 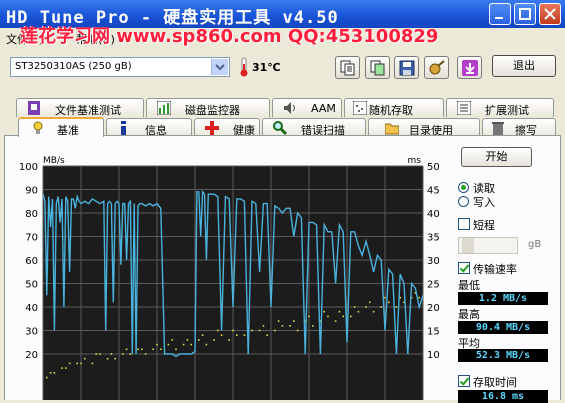 What do you see at coordinates (31, 308) in the screenshot?
I see `y-left-tick-label: 40` at bounding box center [31, 308].